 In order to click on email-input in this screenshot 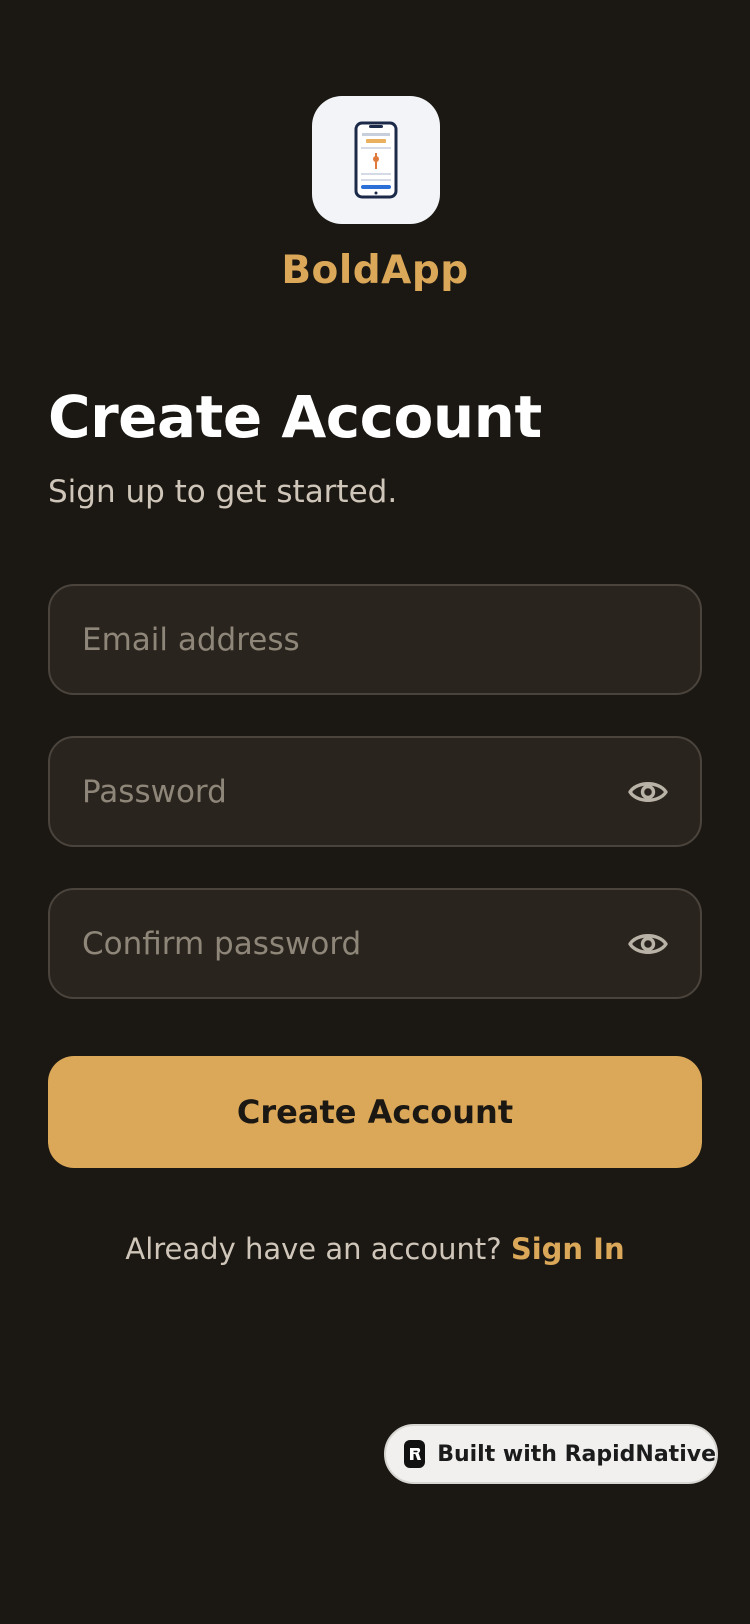, I will do `click(352, 639)`.